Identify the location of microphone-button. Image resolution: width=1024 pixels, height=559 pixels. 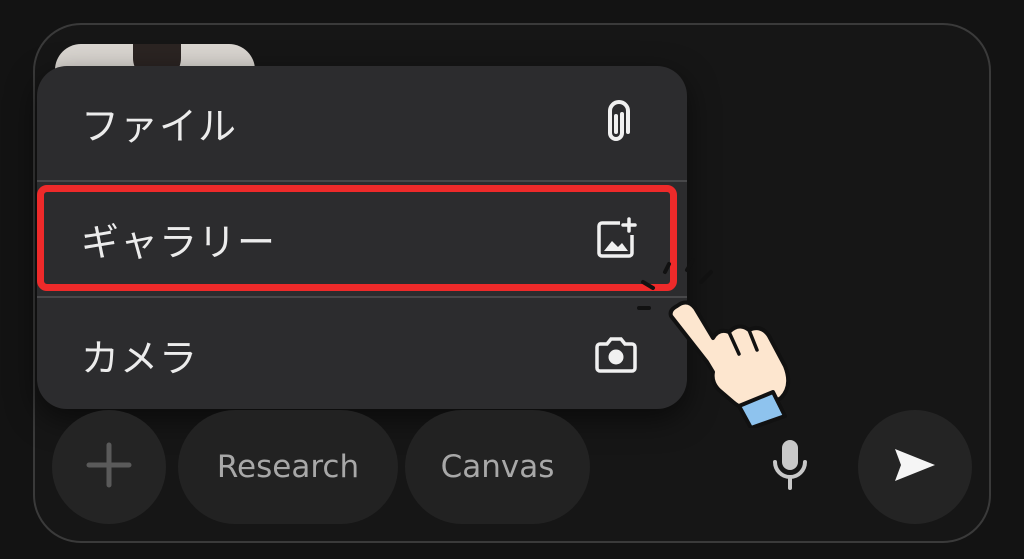
(790, 467).